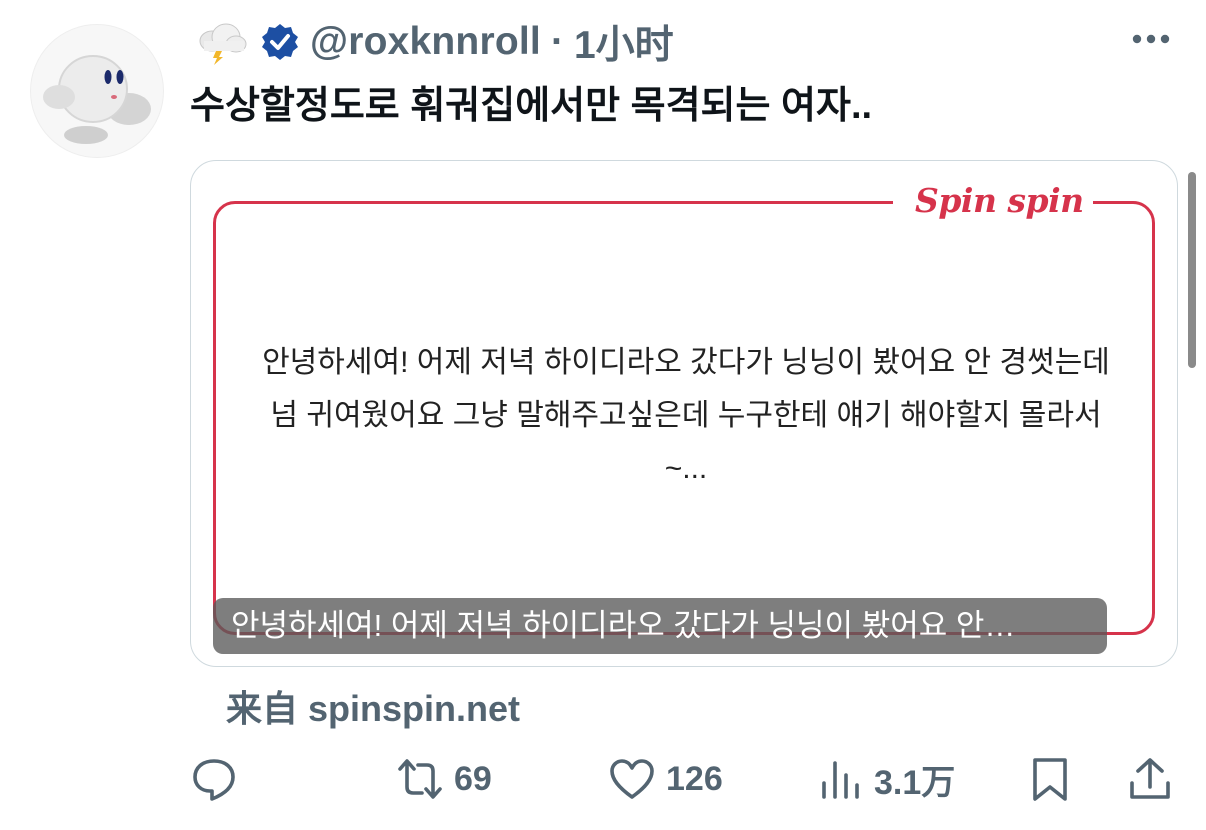  I want to click on like-button: 126, so click(665, 779).